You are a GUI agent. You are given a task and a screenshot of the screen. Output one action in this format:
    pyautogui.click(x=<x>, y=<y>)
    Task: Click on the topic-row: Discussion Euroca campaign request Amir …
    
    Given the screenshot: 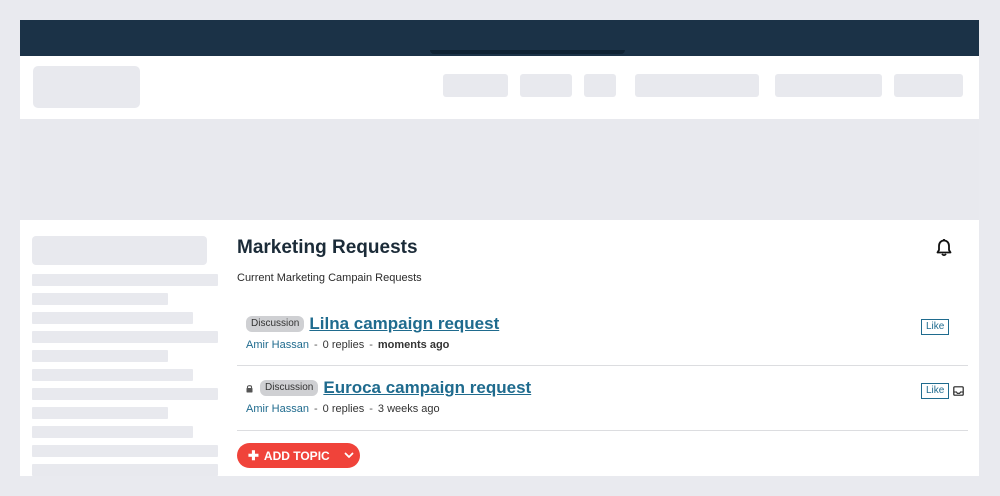 What is the action you would take?
    pyautogui.click(x=602, y=398)
    